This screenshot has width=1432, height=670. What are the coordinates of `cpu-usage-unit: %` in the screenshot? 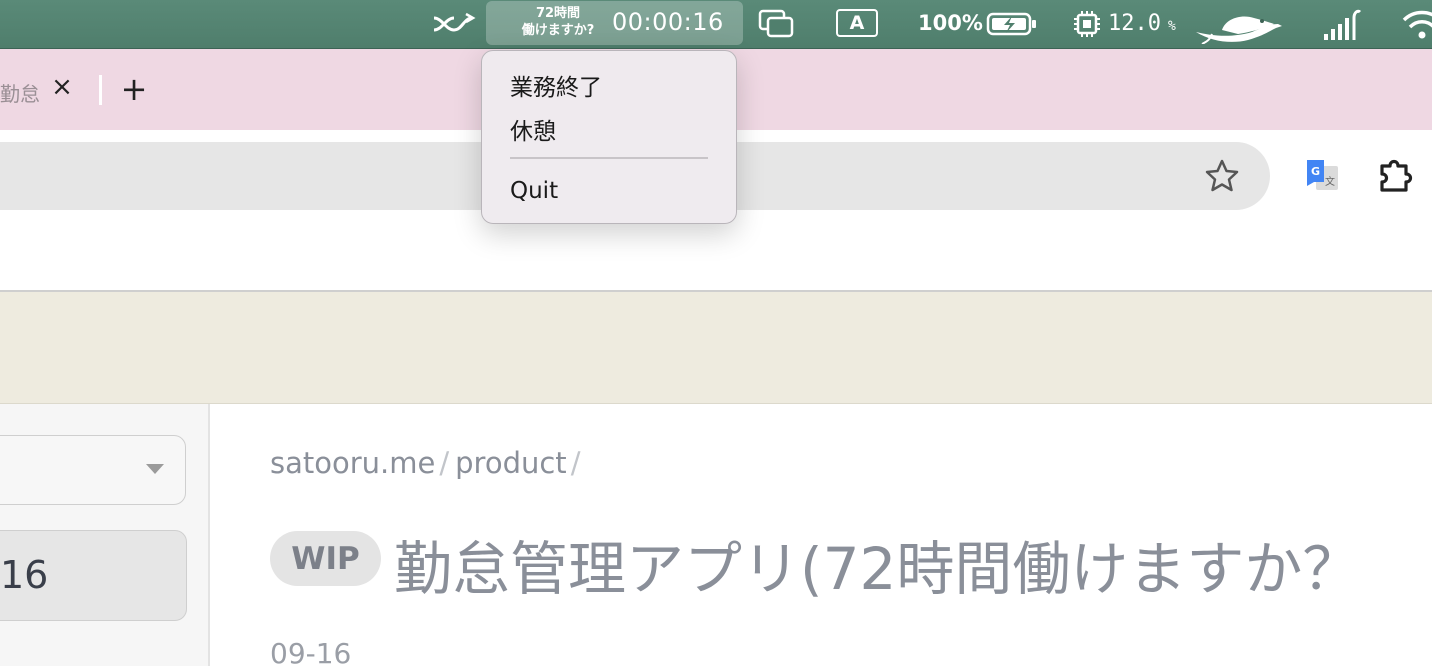 It's located at (1172, 26).